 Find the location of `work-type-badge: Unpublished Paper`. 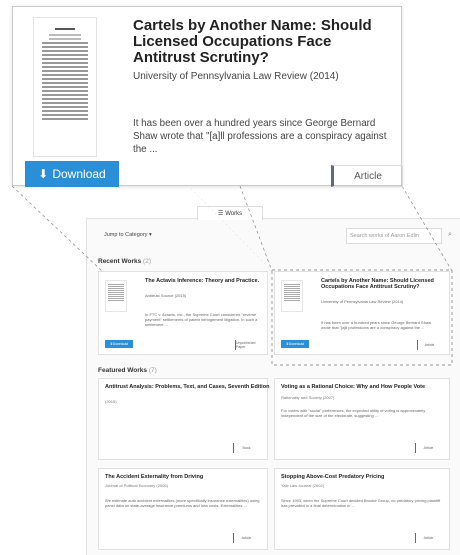

work-type-badge: Unpublished Paper is located at coordinates (247, 345).